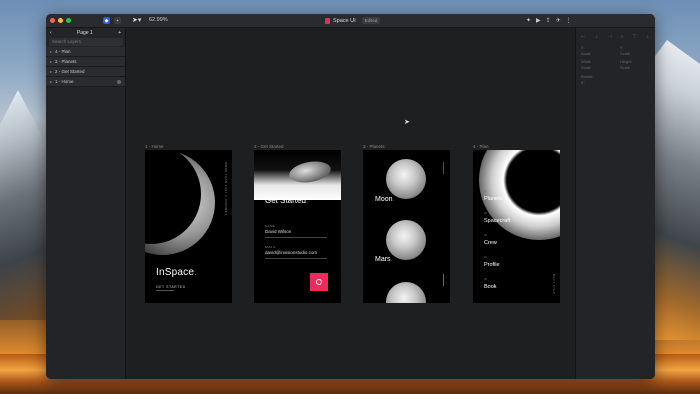 Image resolution: width=700 pixels, height=394 pixels. I want to click on get-started-link: GET STARTED, so click(171, 287).